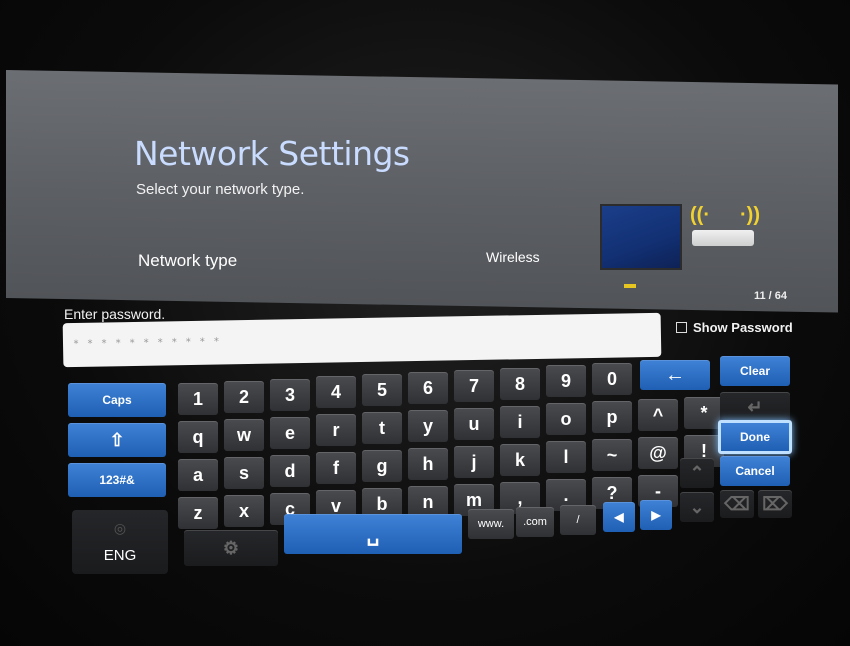  I want to click on network-type-label: Network type, so click(188, 260).